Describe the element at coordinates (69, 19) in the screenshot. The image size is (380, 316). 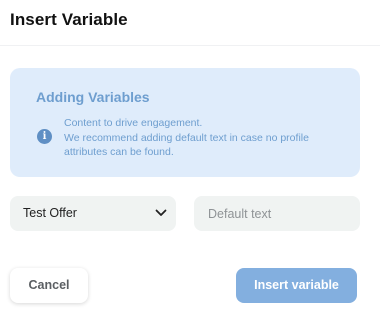
I see `dialog-title: Insert Variable` at that location.